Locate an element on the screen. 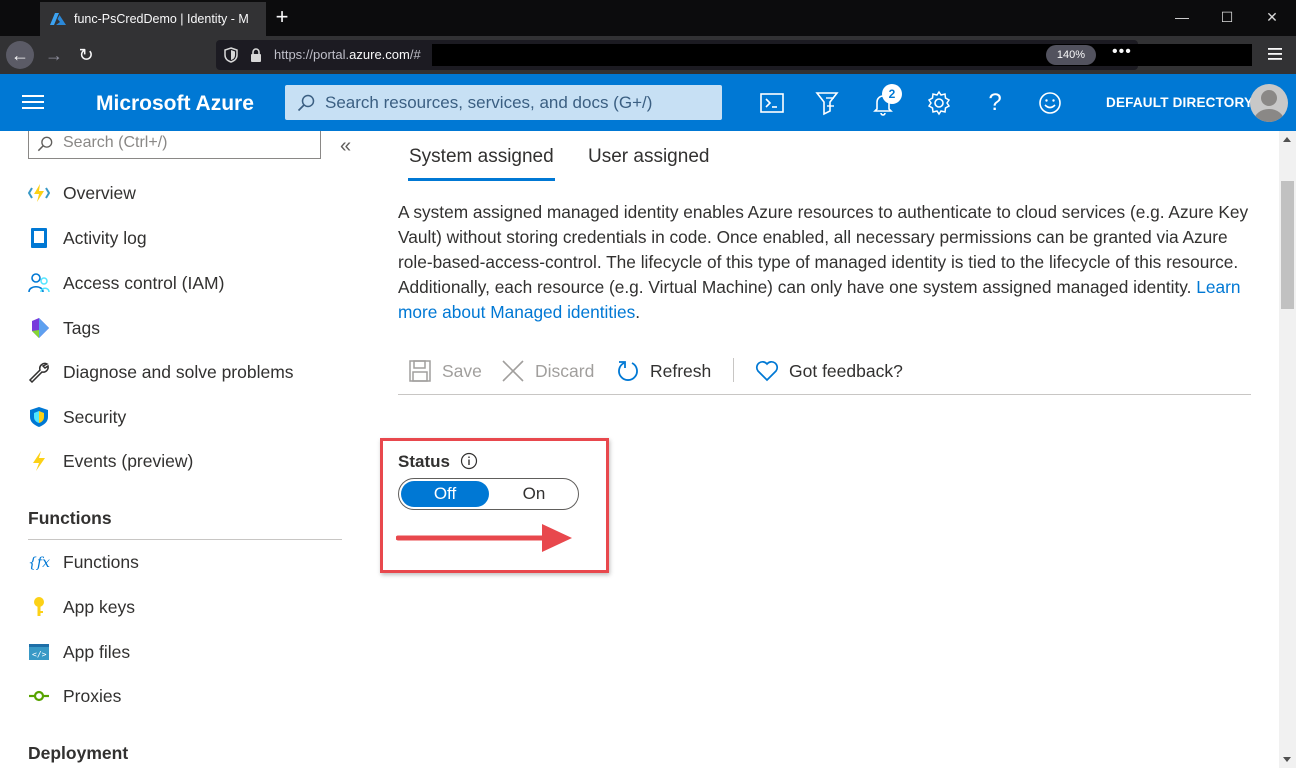  code-file-icon: </> is located at coordinates (39, 652).